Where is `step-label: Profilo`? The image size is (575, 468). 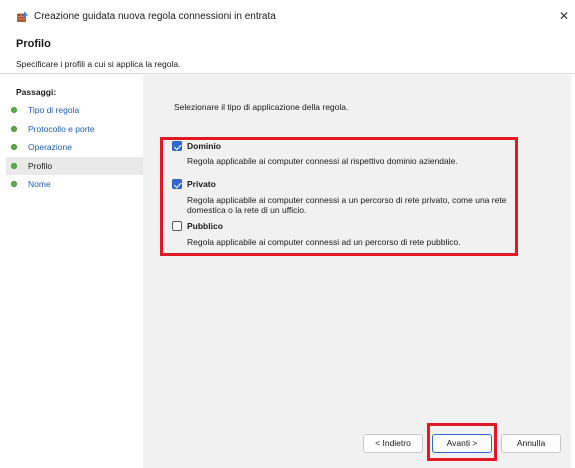
step-label: Profilo is located at coordinates (40, 165).